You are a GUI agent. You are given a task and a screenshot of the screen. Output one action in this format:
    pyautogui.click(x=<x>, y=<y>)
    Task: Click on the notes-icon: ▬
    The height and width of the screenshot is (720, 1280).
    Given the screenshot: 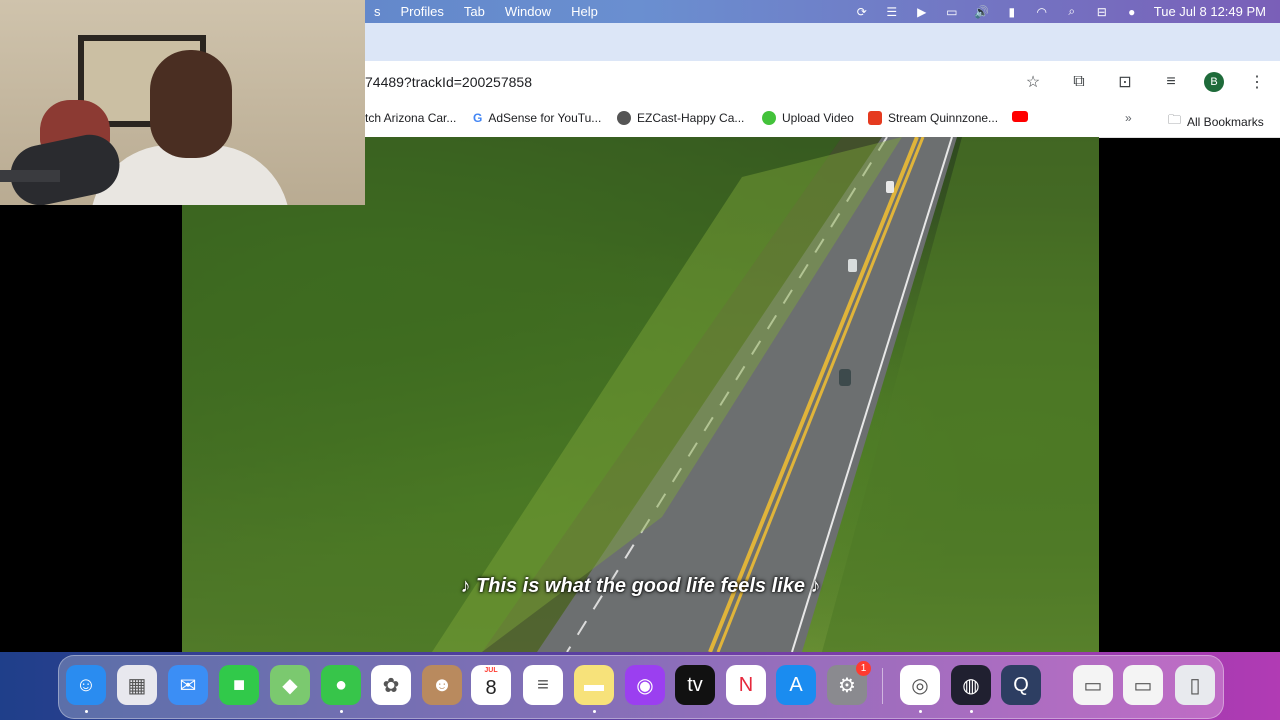 What is the action you would take?
    pyautogui.click(x=594, y=685)
    